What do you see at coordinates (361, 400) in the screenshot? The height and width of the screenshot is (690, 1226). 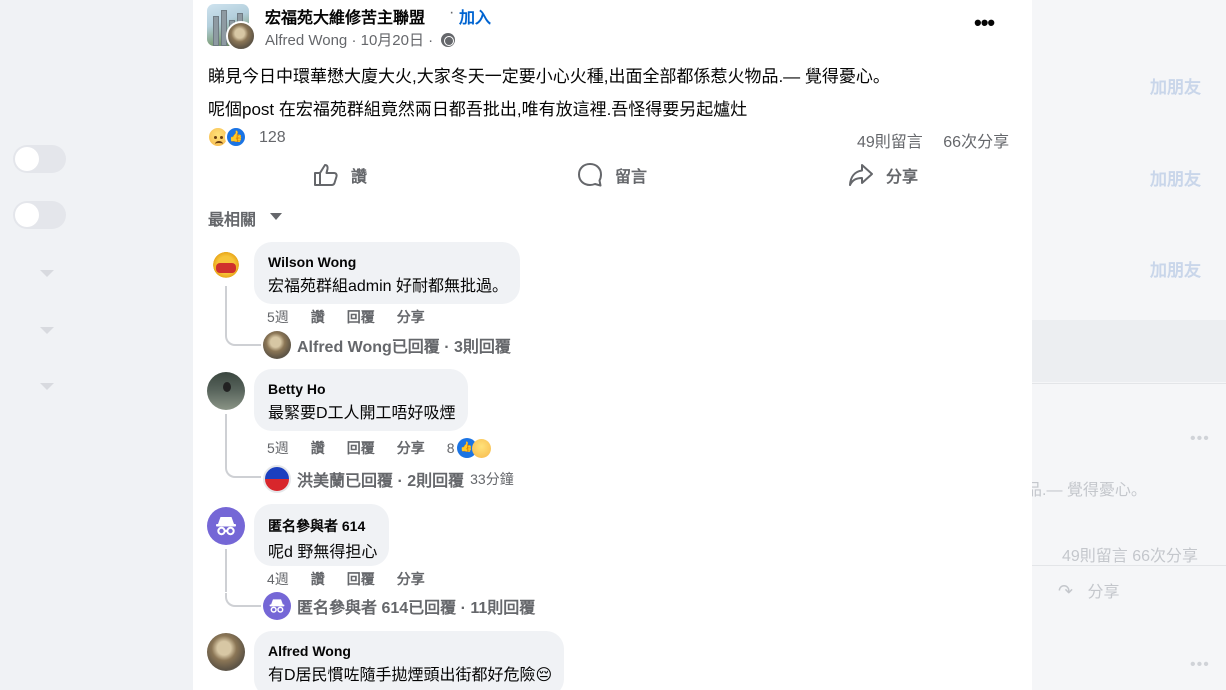 I see `comment-bubble: Betty Ho 最緊要D工人開工唔好吸煙` at bounding box center [361, 400].